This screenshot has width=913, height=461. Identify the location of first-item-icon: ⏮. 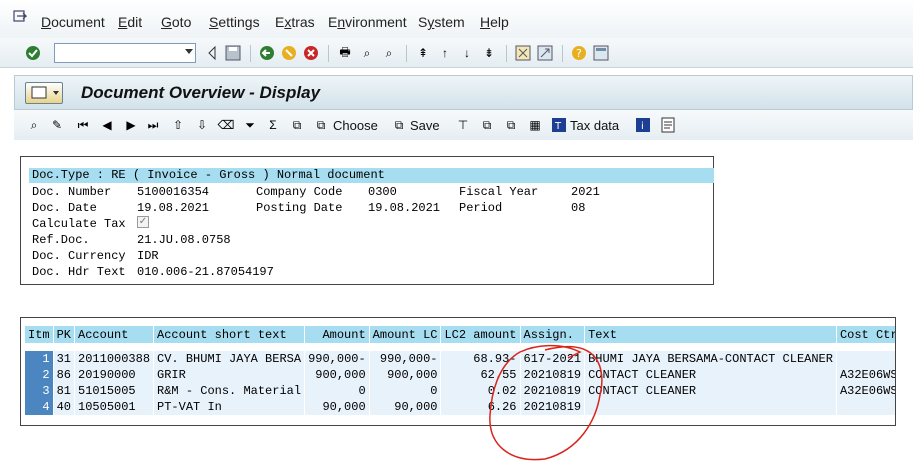
(83, 125).